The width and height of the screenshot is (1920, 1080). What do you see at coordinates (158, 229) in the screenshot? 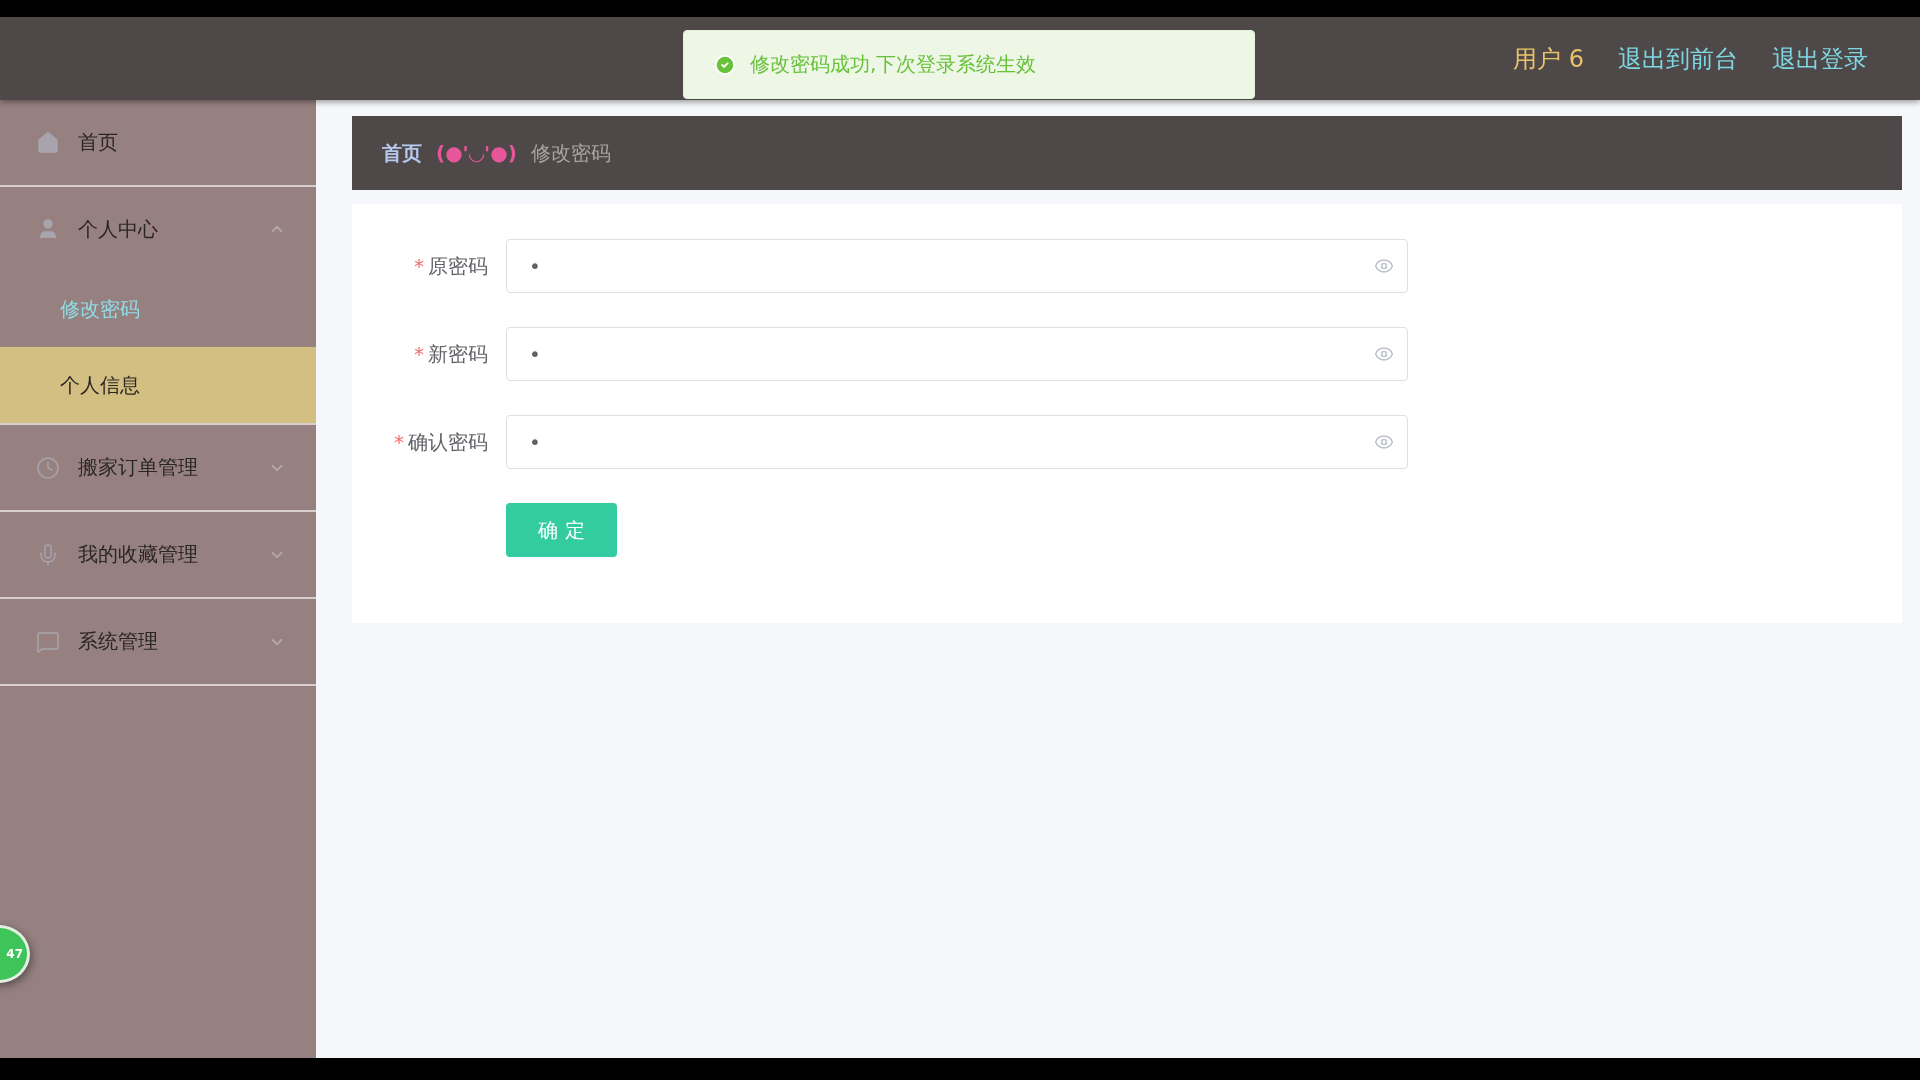
I see `menu-item: 个人中心` at bounding box center [158, 229].